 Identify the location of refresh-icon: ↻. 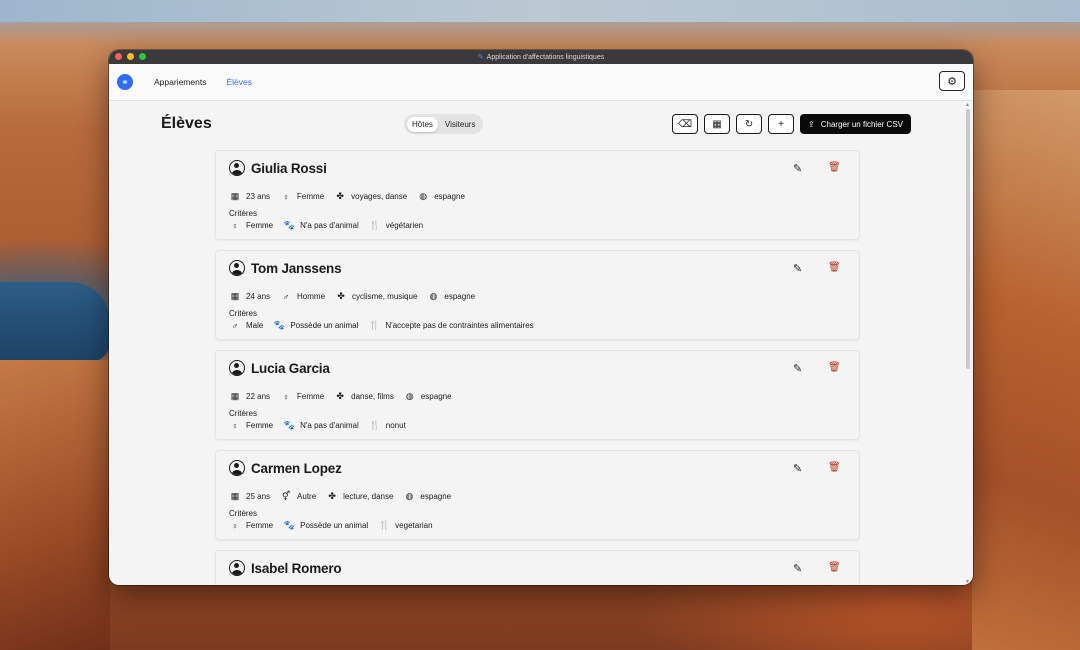
(749, 124).